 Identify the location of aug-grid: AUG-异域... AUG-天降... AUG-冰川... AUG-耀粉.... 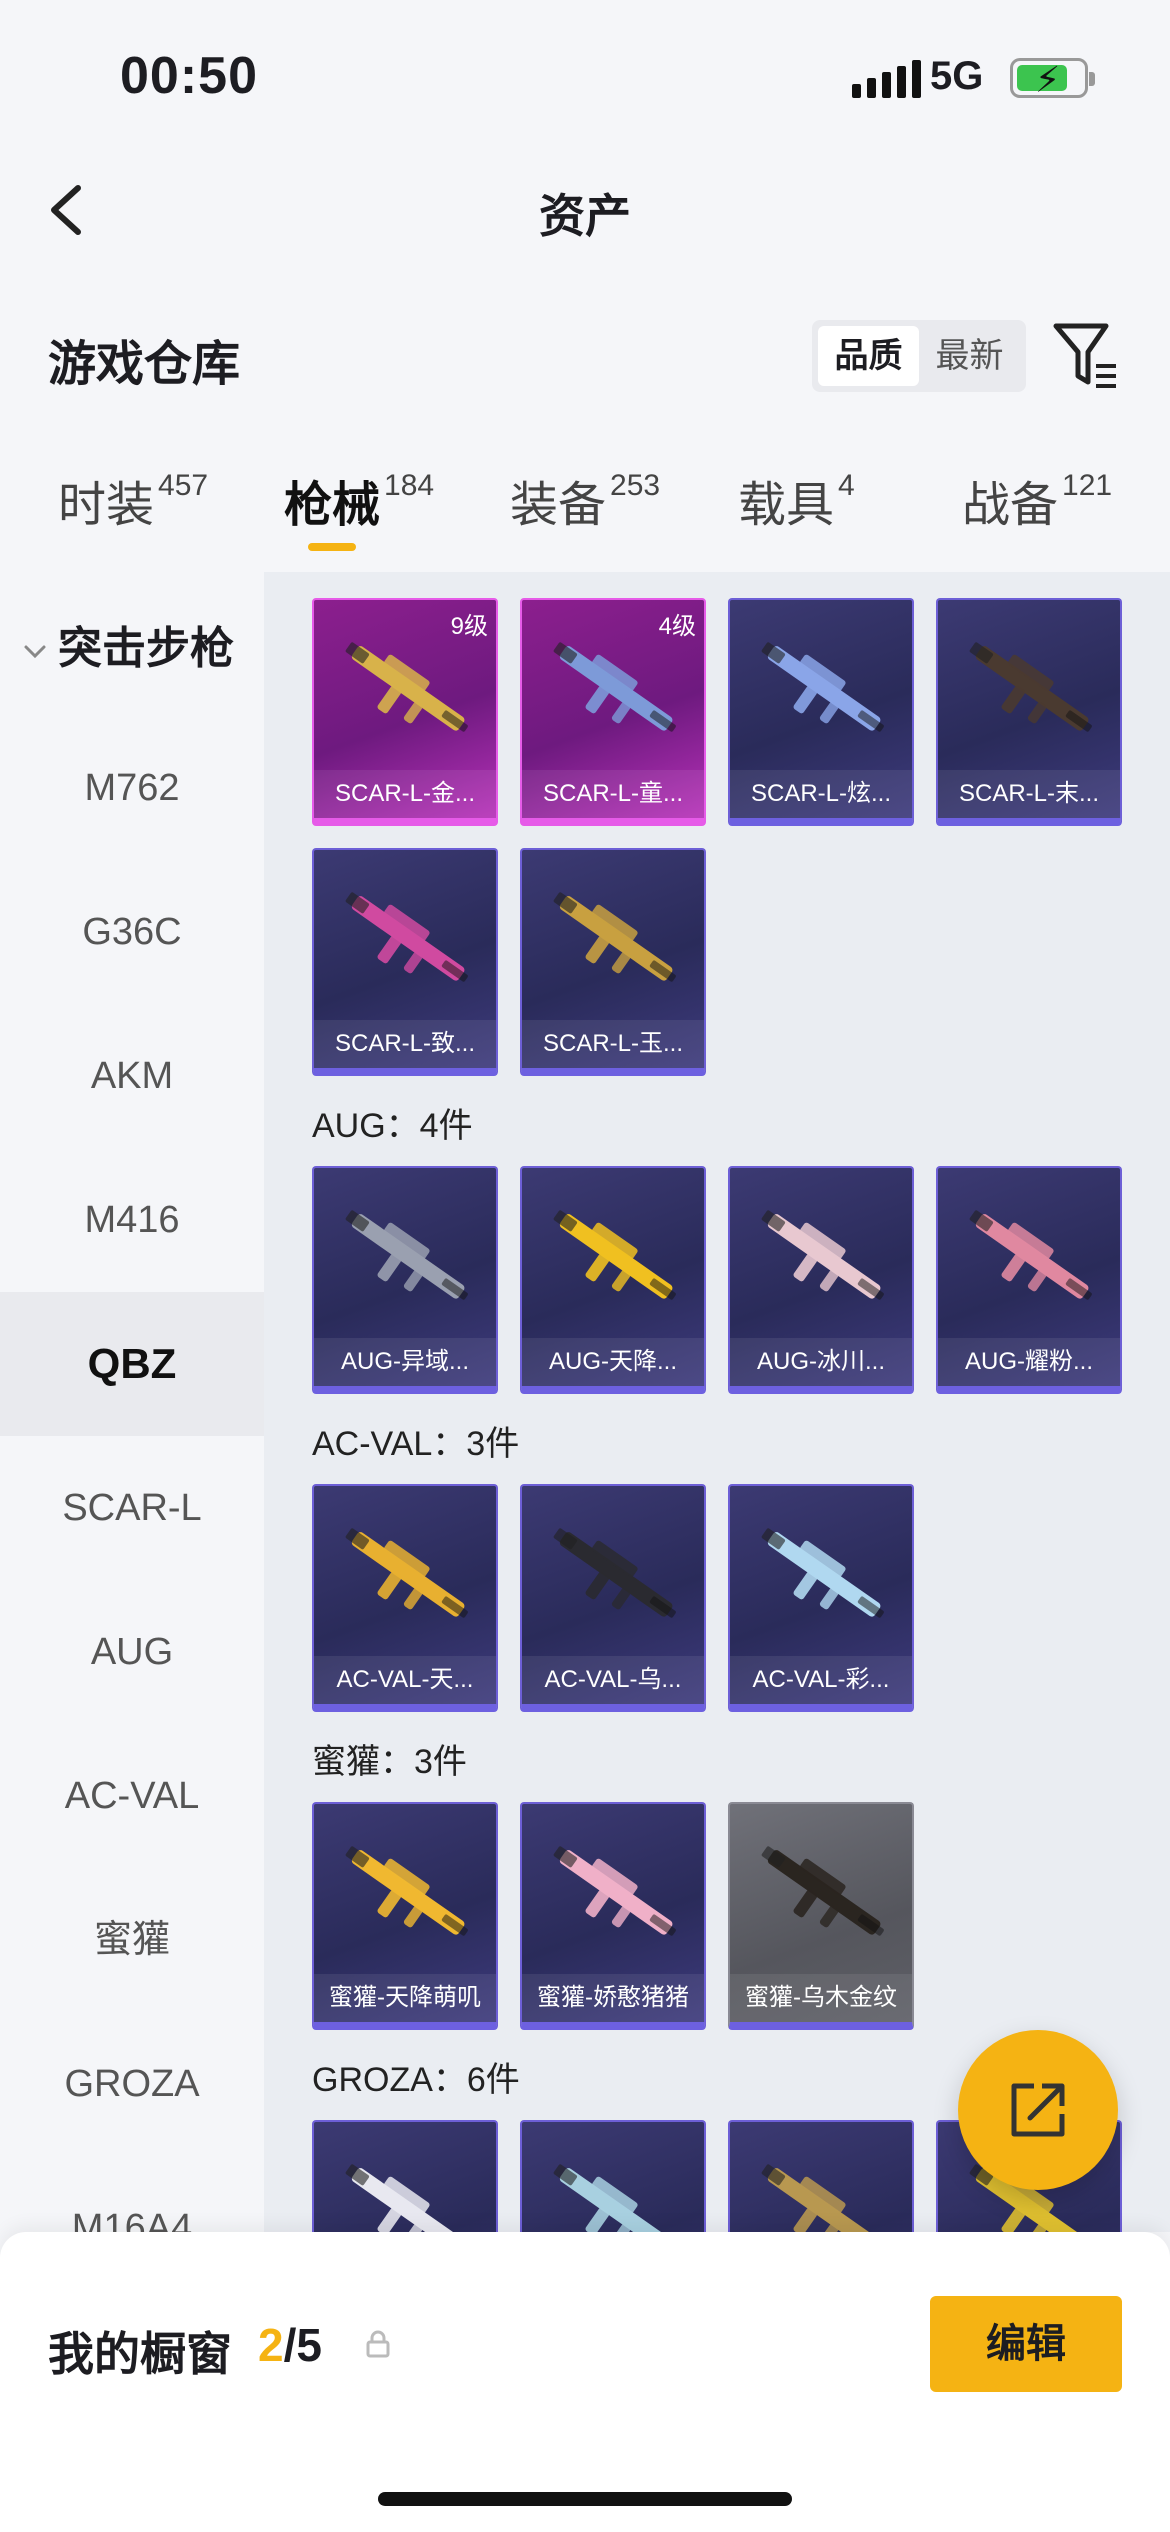
(717, 1280).